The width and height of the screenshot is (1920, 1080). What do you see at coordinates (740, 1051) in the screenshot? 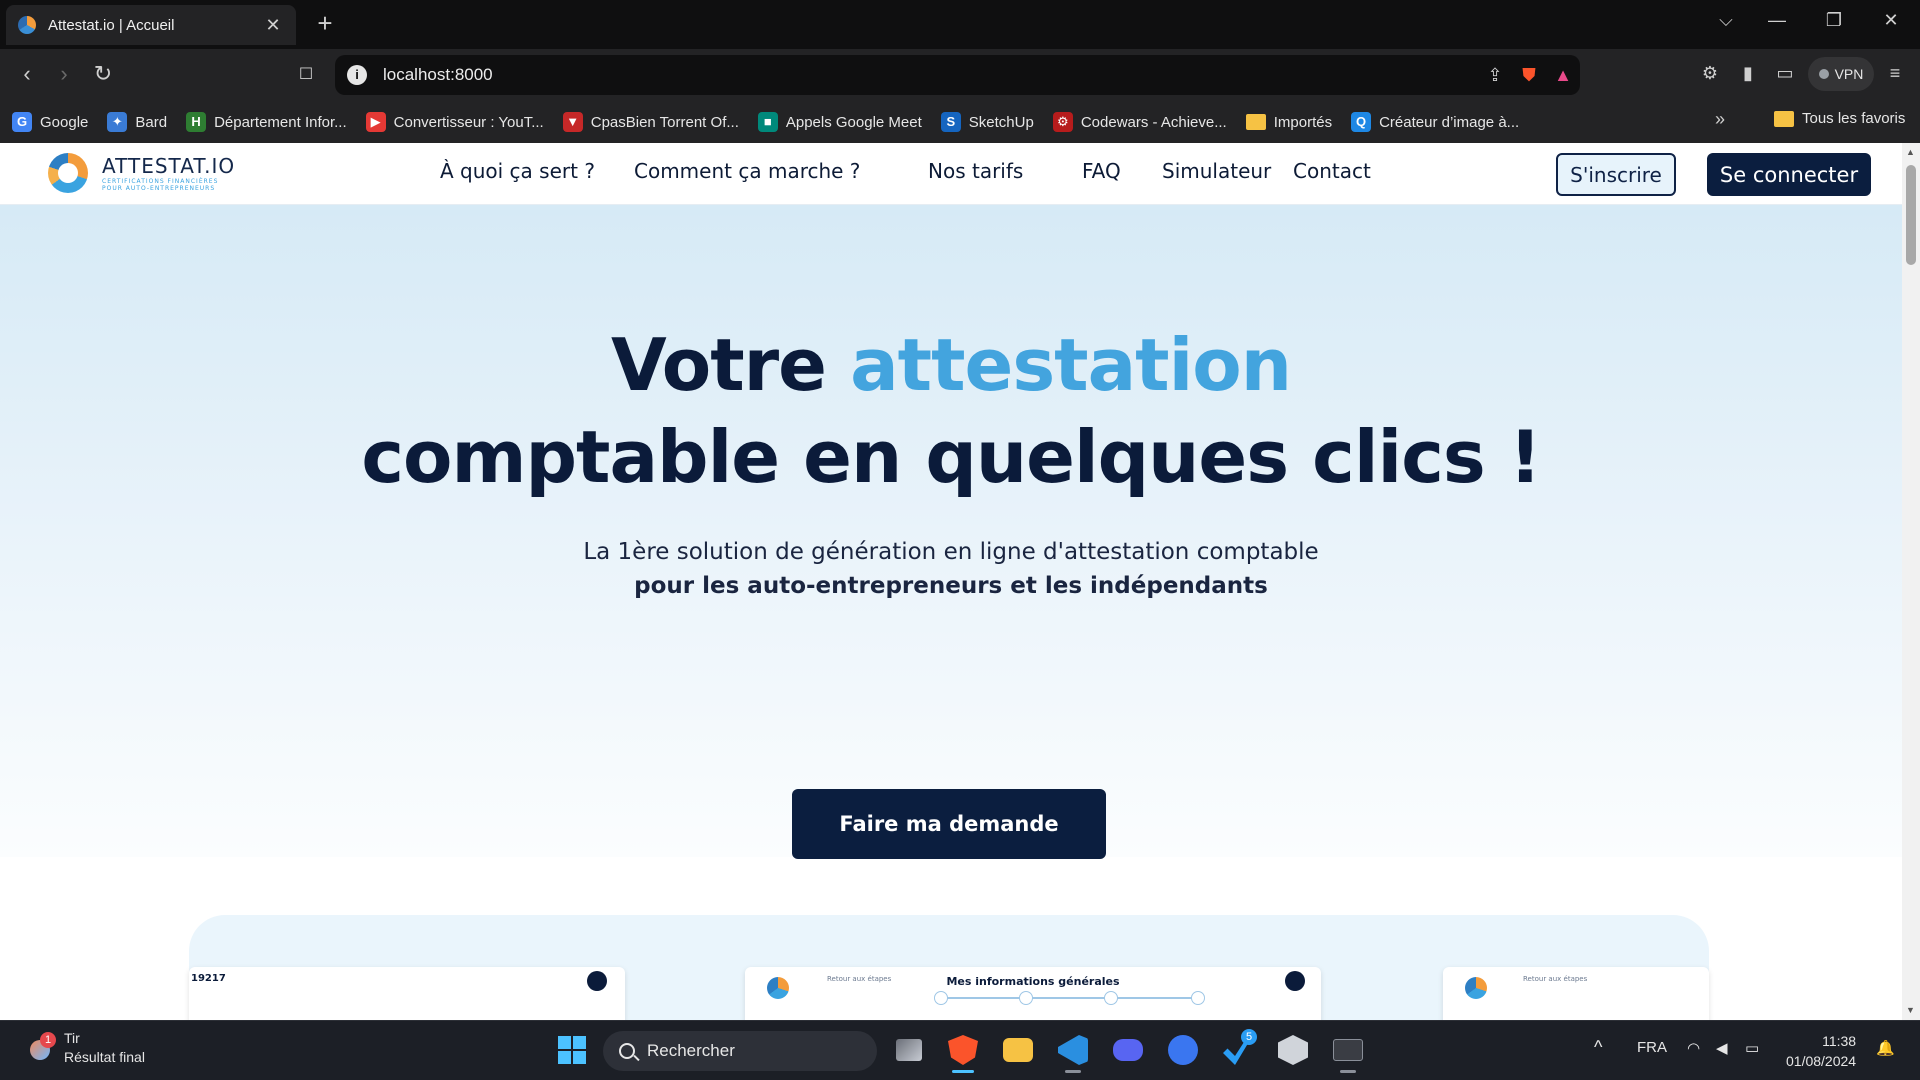
I see `taskbar-search: Rechercher` at bounding box center [740, 1051].